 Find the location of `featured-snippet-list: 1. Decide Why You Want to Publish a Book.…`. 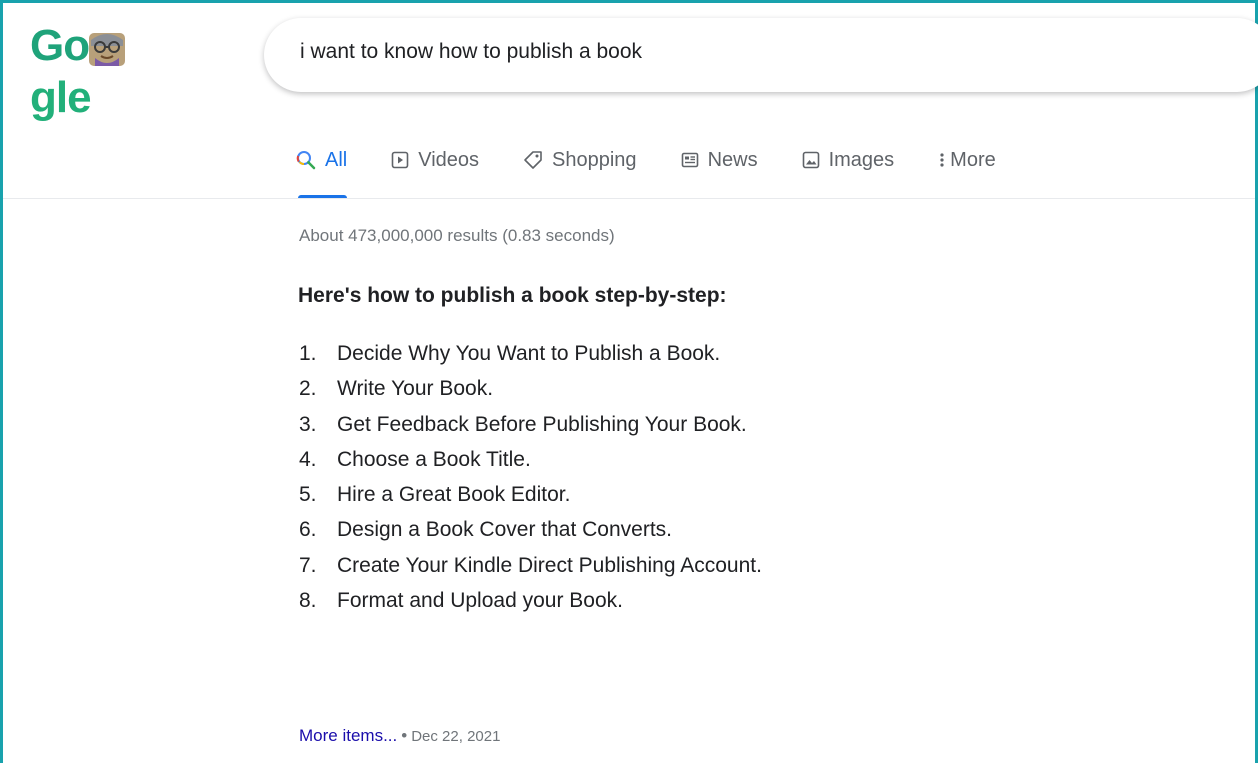

featured-snippet-list: 1. Decide Why You Want to Publish a Book.… is located at coordinates (530, 481).